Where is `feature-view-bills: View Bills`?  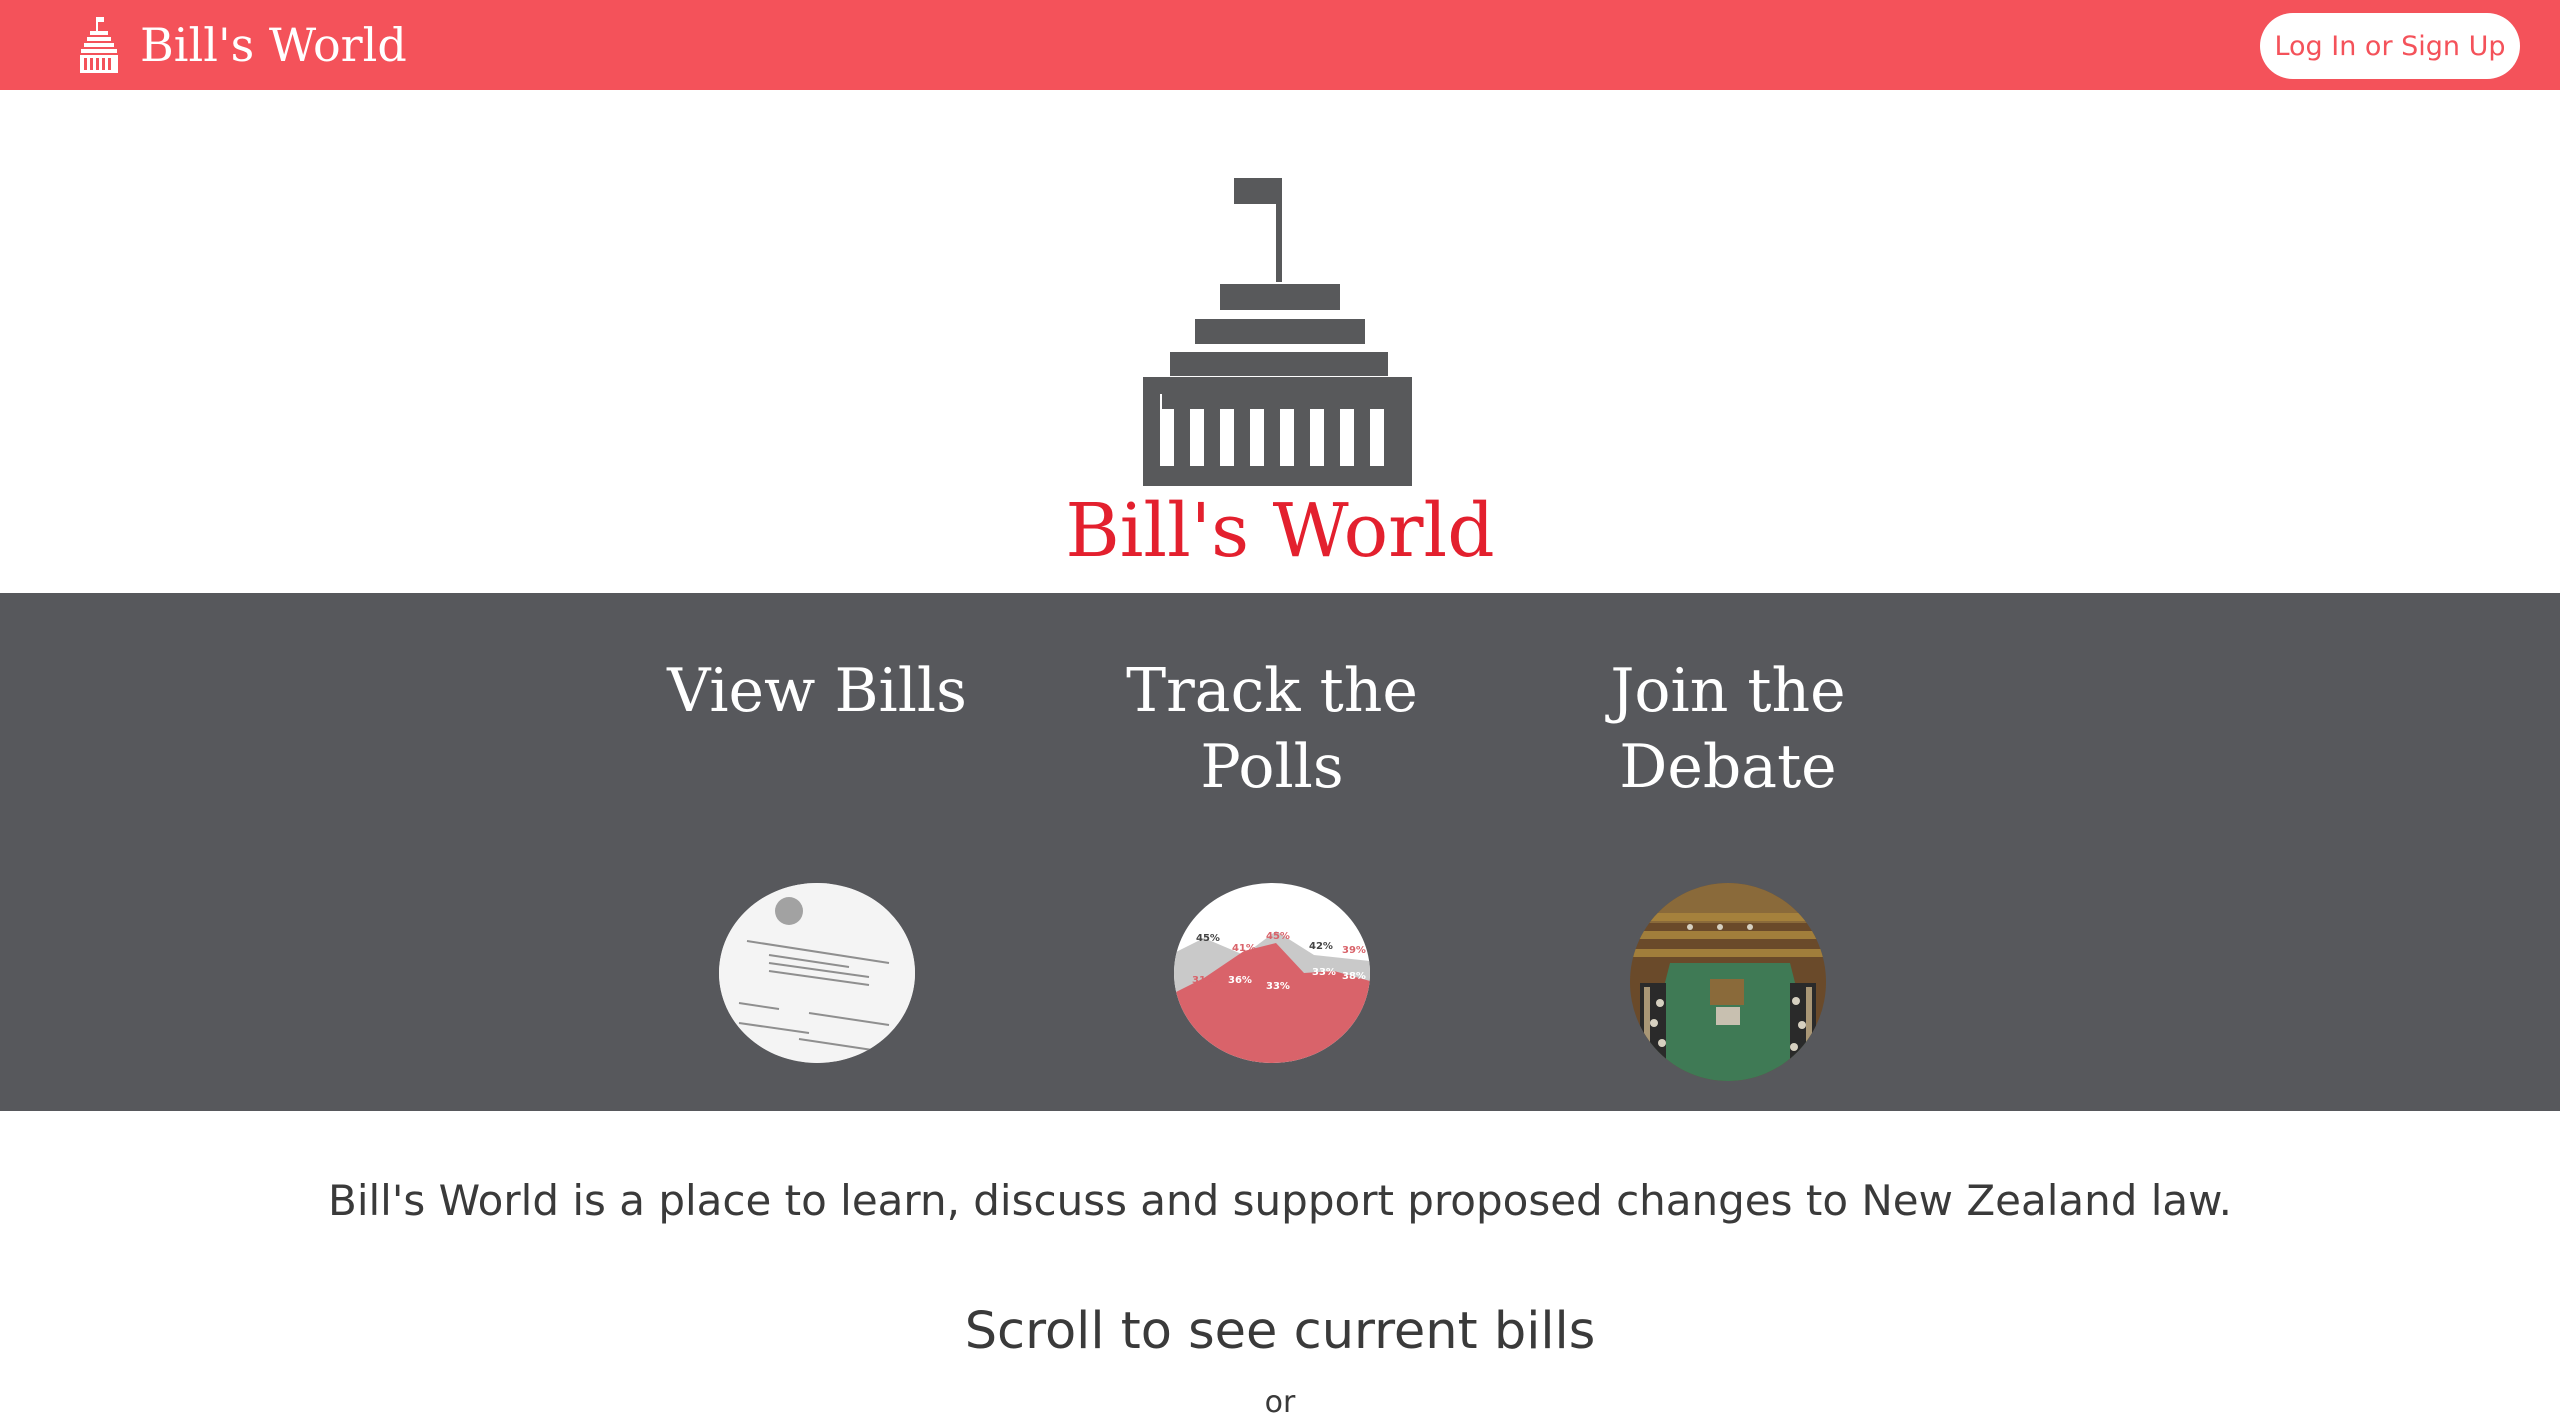 feature-view-bills: View Bills is located at coordinates (817, 852).